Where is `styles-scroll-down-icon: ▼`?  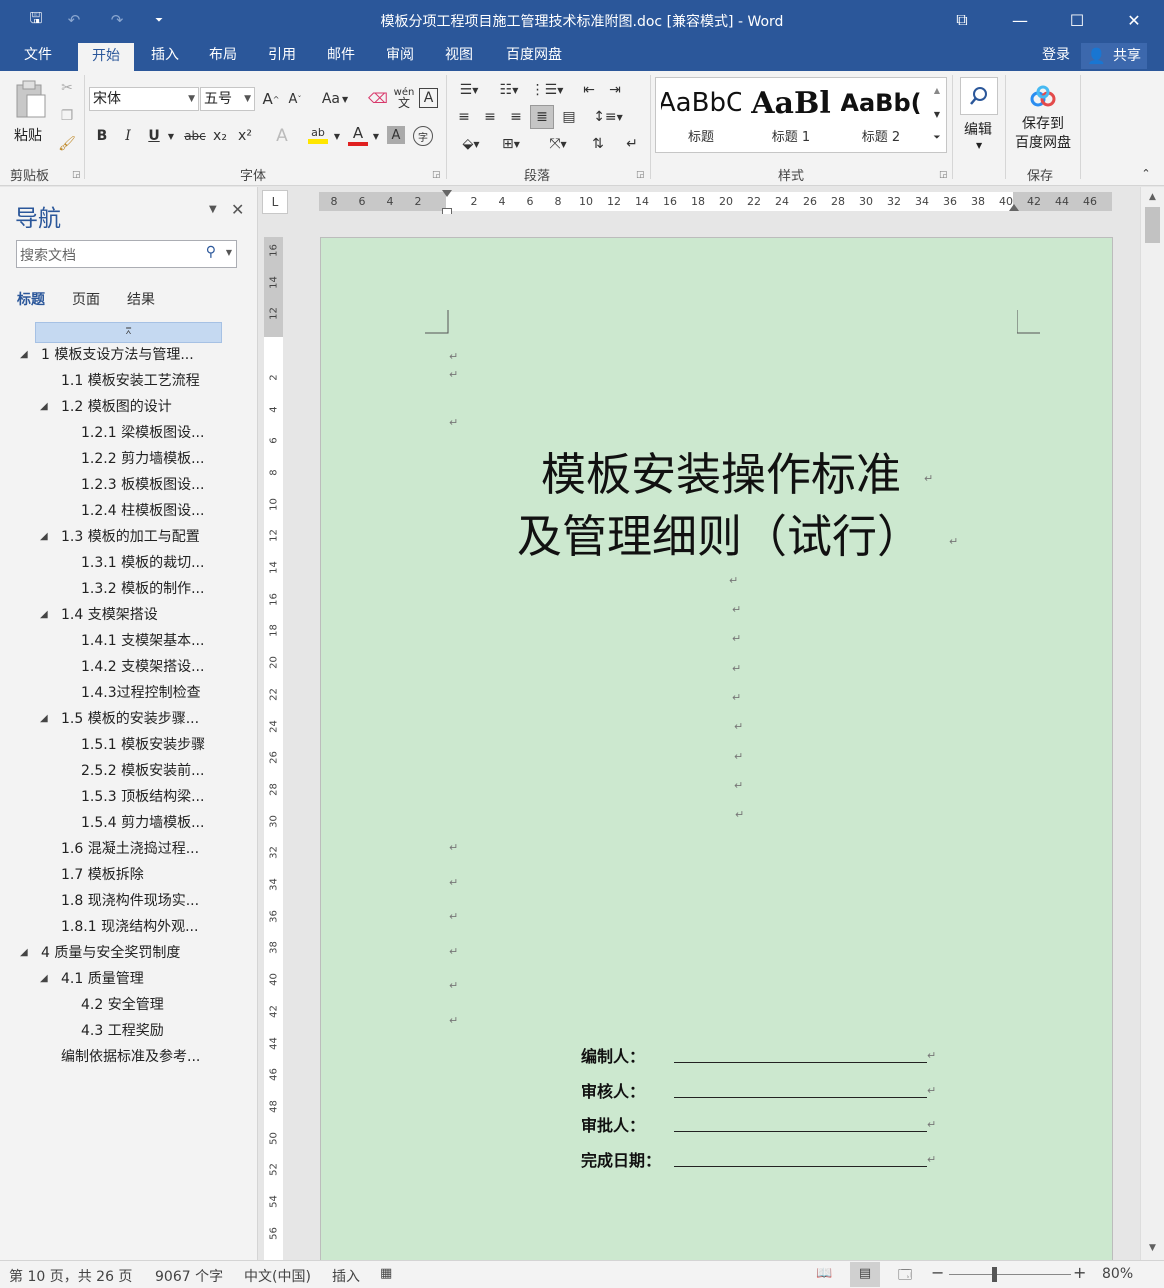
styles-scroll-down-icon: ▼ is located at coordinates (937, 114).